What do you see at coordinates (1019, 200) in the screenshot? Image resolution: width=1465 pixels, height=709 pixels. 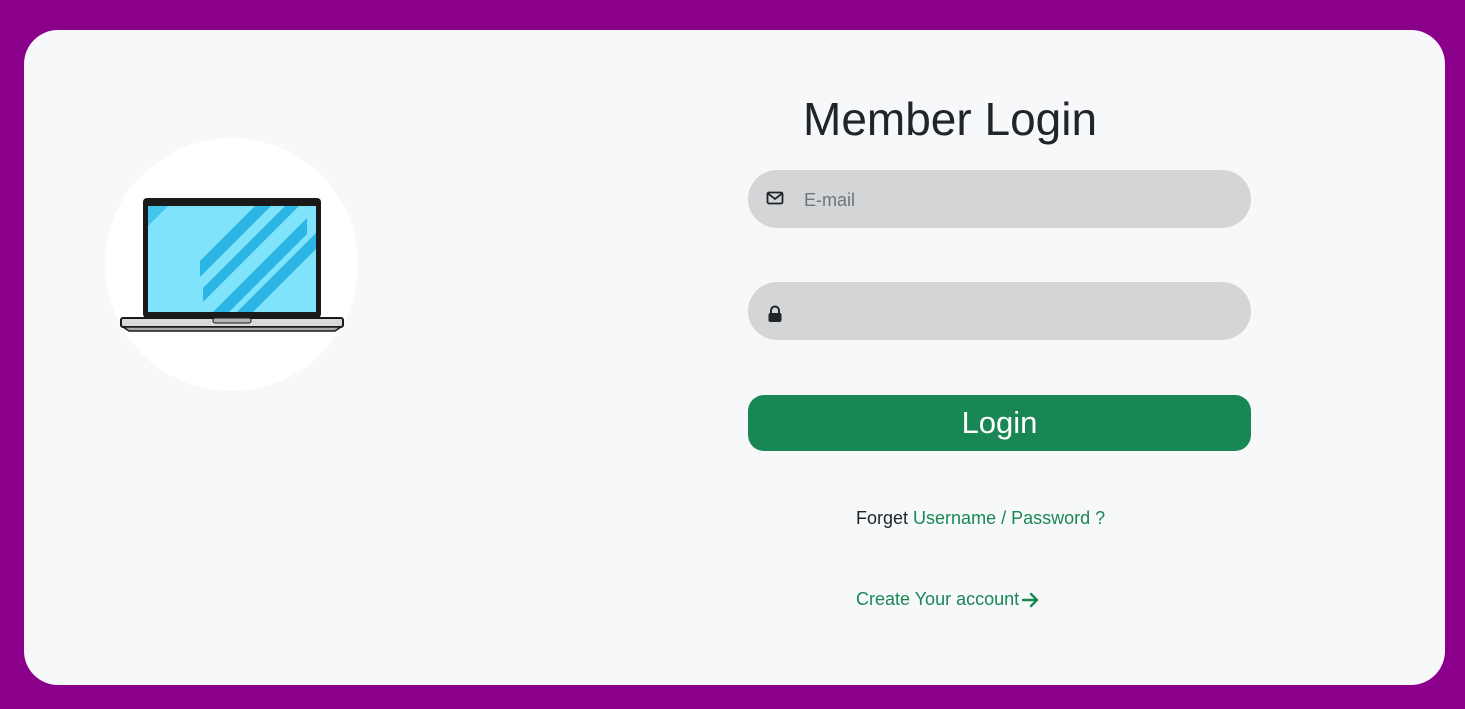 I see `email-input` at bounding box center [1019, 200].